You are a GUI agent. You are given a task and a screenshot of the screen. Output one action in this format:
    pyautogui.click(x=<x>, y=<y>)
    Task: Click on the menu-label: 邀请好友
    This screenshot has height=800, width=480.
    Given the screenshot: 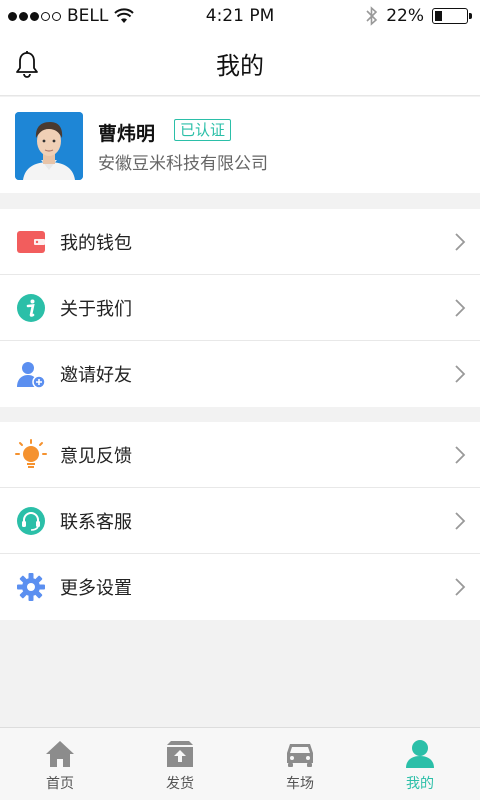 What is the action you would take?
    pyautogui.click(x=96, y=375)
    